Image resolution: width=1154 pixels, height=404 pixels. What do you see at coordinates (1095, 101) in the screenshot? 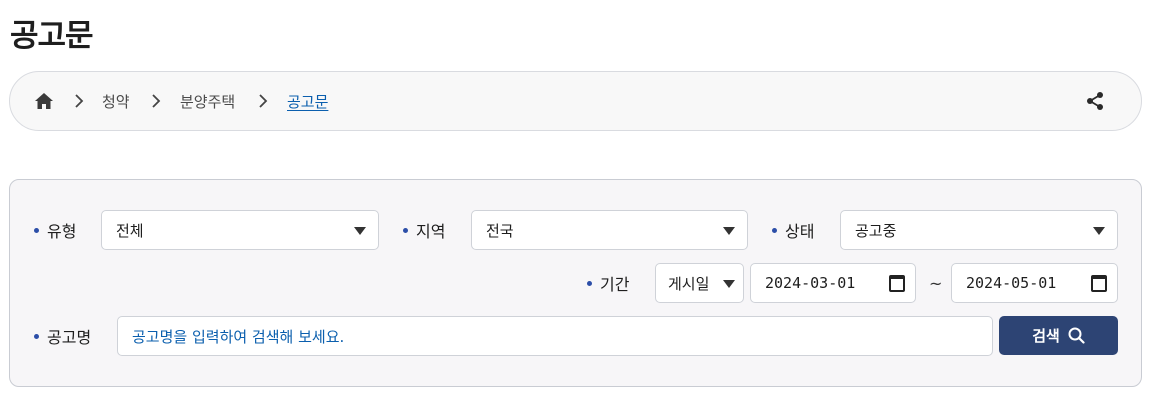
I see `share-icon` at bounding box center [1095, 101].